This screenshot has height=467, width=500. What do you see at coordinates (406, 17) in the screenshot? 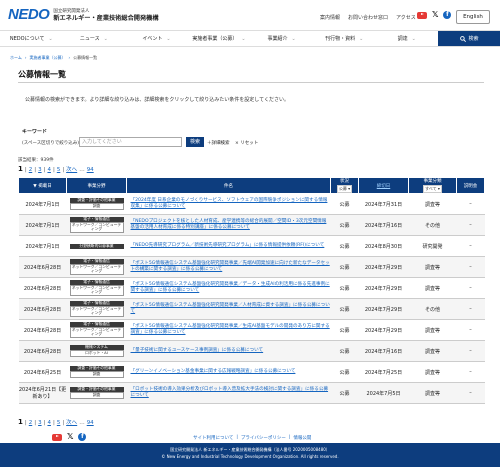
I see `link-access: アクセス` at bounding box center [406, 17].